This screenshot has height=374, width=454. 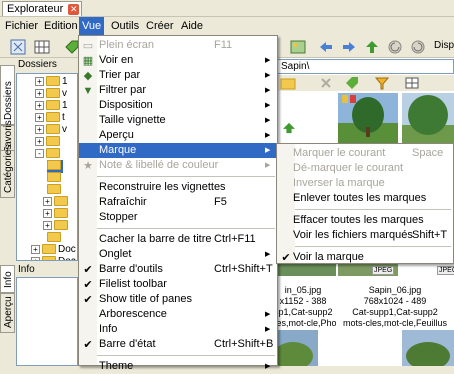 What do you see at coordinates (178, 90) in the screenshot?
I see `vue-item-filtrer-par: ▼ Filtrer par ▶` at bounding box center [178, 90].